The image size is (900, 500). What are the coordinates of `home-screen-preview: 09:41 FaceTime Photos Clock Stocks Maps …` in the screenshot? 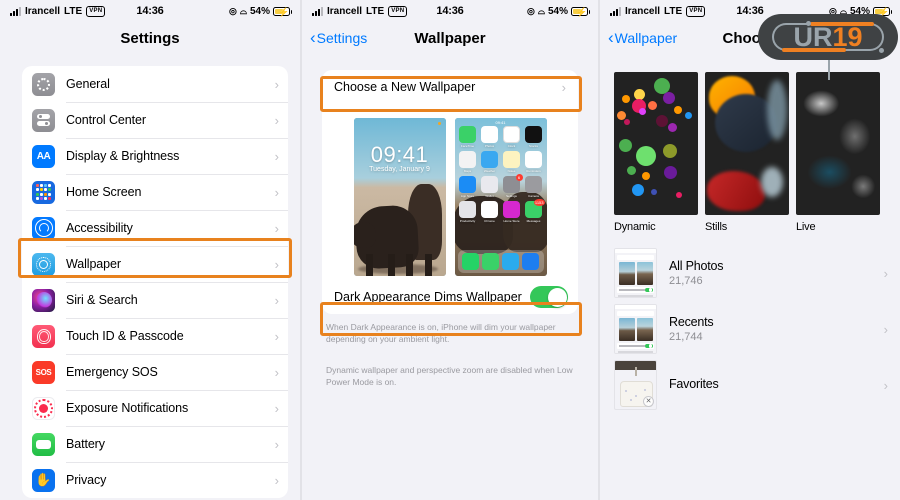 It's located at (500, 197).